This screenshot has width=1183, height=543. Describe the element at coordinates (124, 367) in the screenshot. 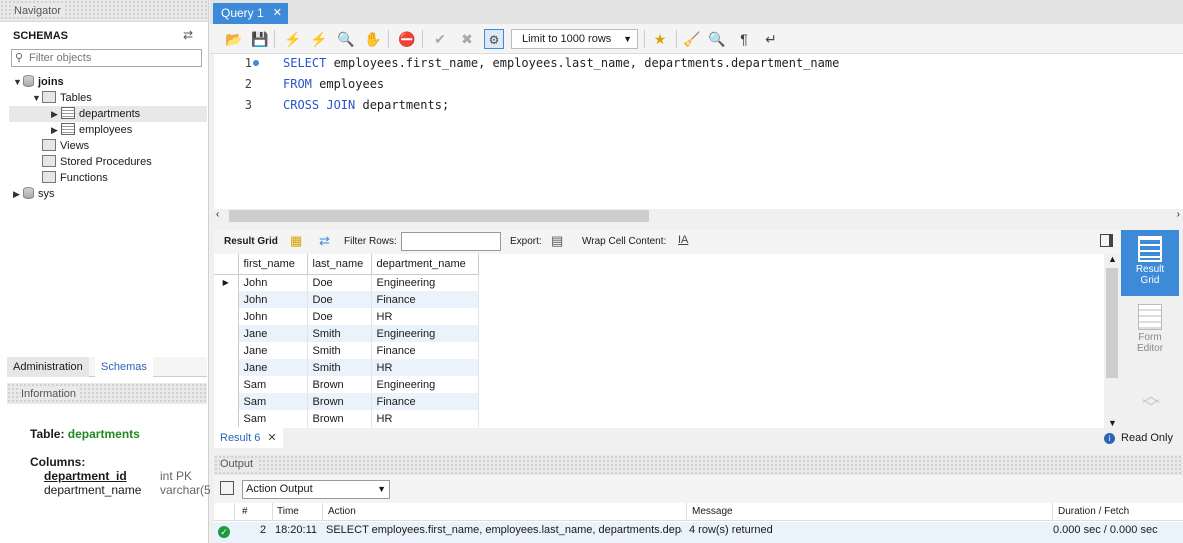

I see `tab-schemas: Schemas` at that location.